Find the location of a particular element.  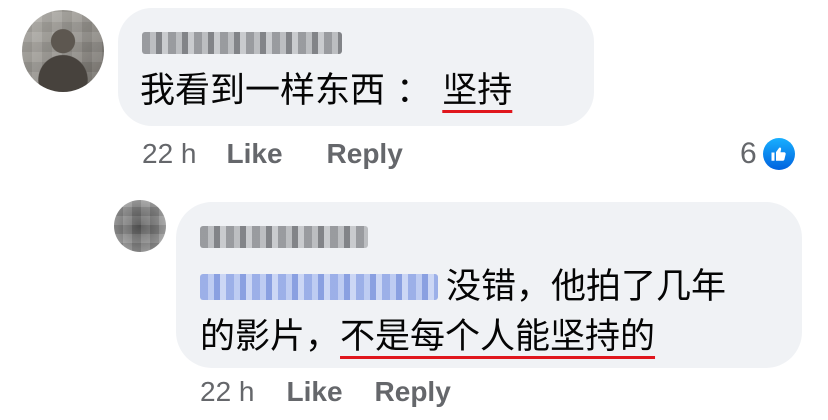

comment-text: 我看到一样东西 ： 坚持 is located at coordinates (326, 91).